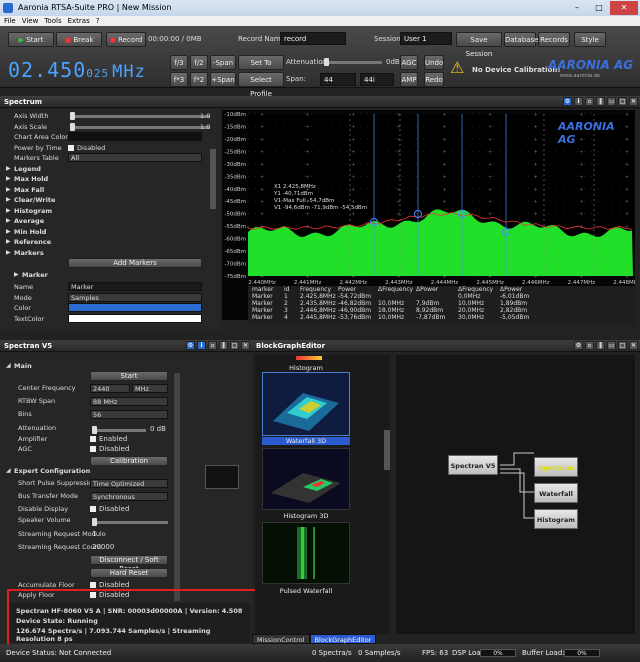  I want to click on thumb-histogram3d, so click(306, 479).